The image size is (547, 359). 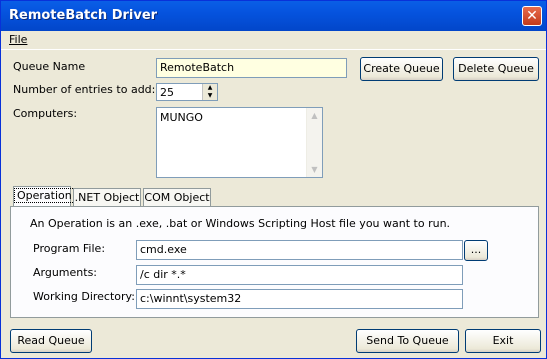 What do you see at coordinates (84, 89) in the screenshot?
I see `entries-label: Number of entries to add:` at bounding box center [84, 89].